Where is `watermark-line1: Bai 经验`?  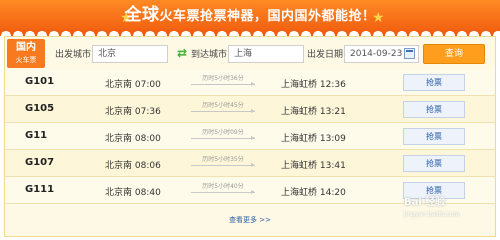 watermark-line1: Bai 经验 is located at coordinates (425, 202).